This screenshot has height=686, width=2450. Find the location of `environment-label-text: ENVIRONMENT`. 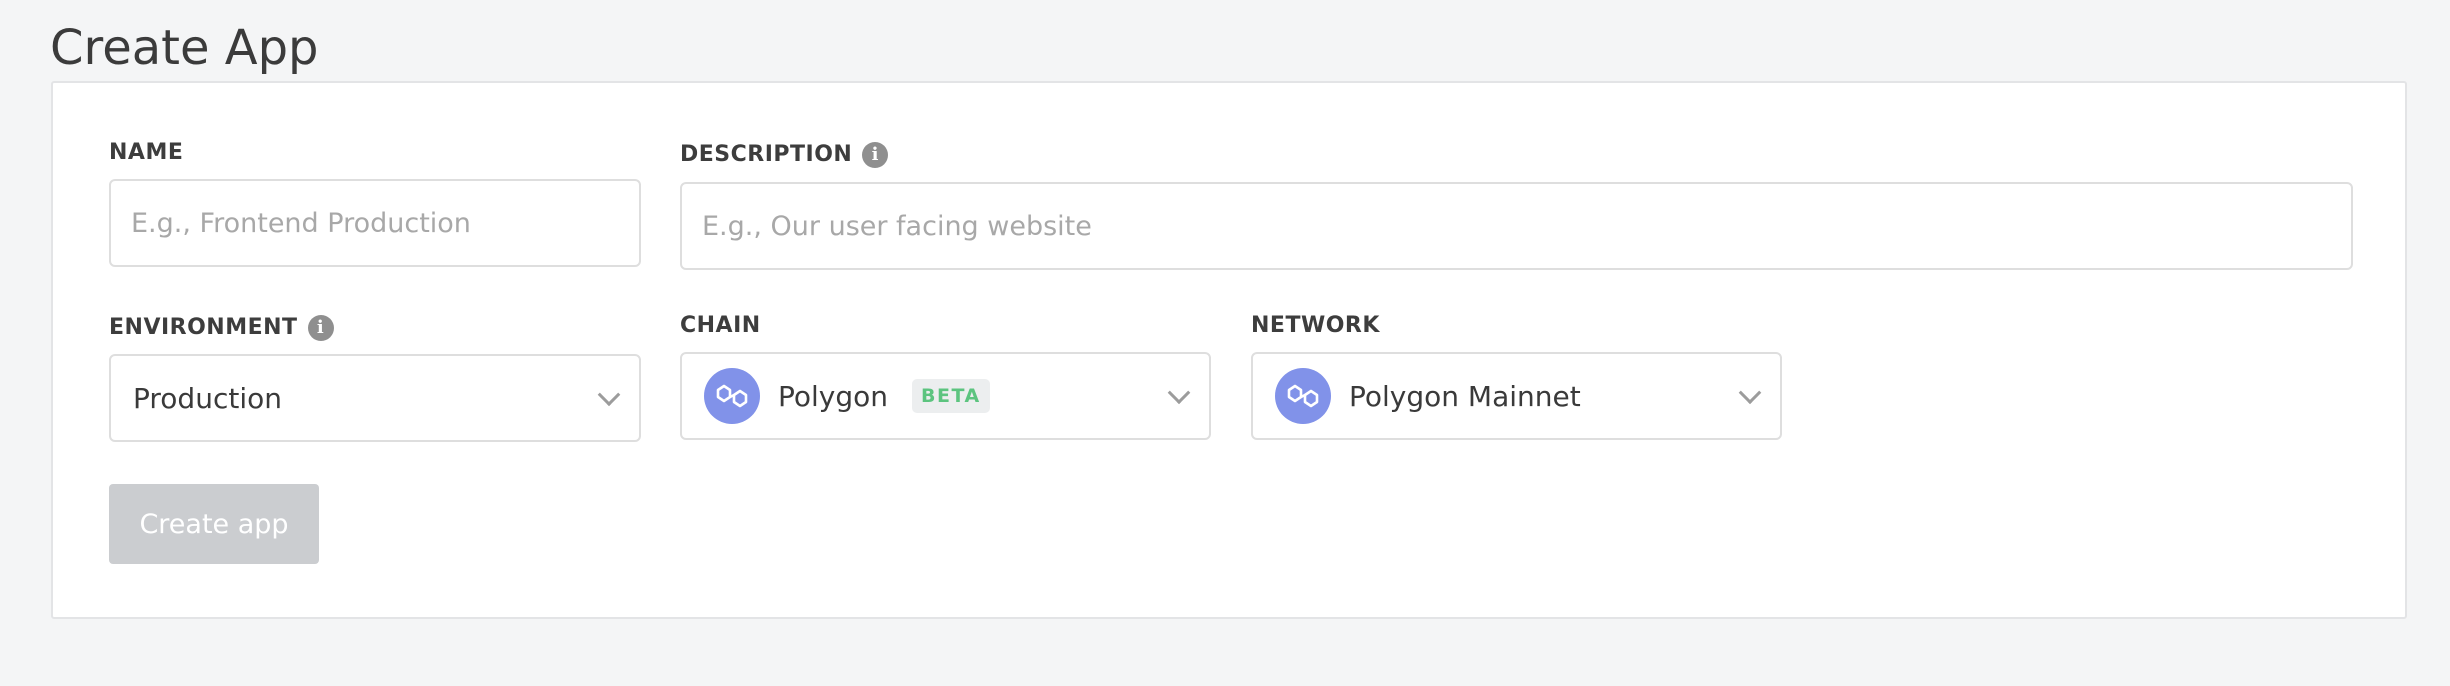

environment-label-text: ENVIRONMENT is located at coordinates (203, 327).